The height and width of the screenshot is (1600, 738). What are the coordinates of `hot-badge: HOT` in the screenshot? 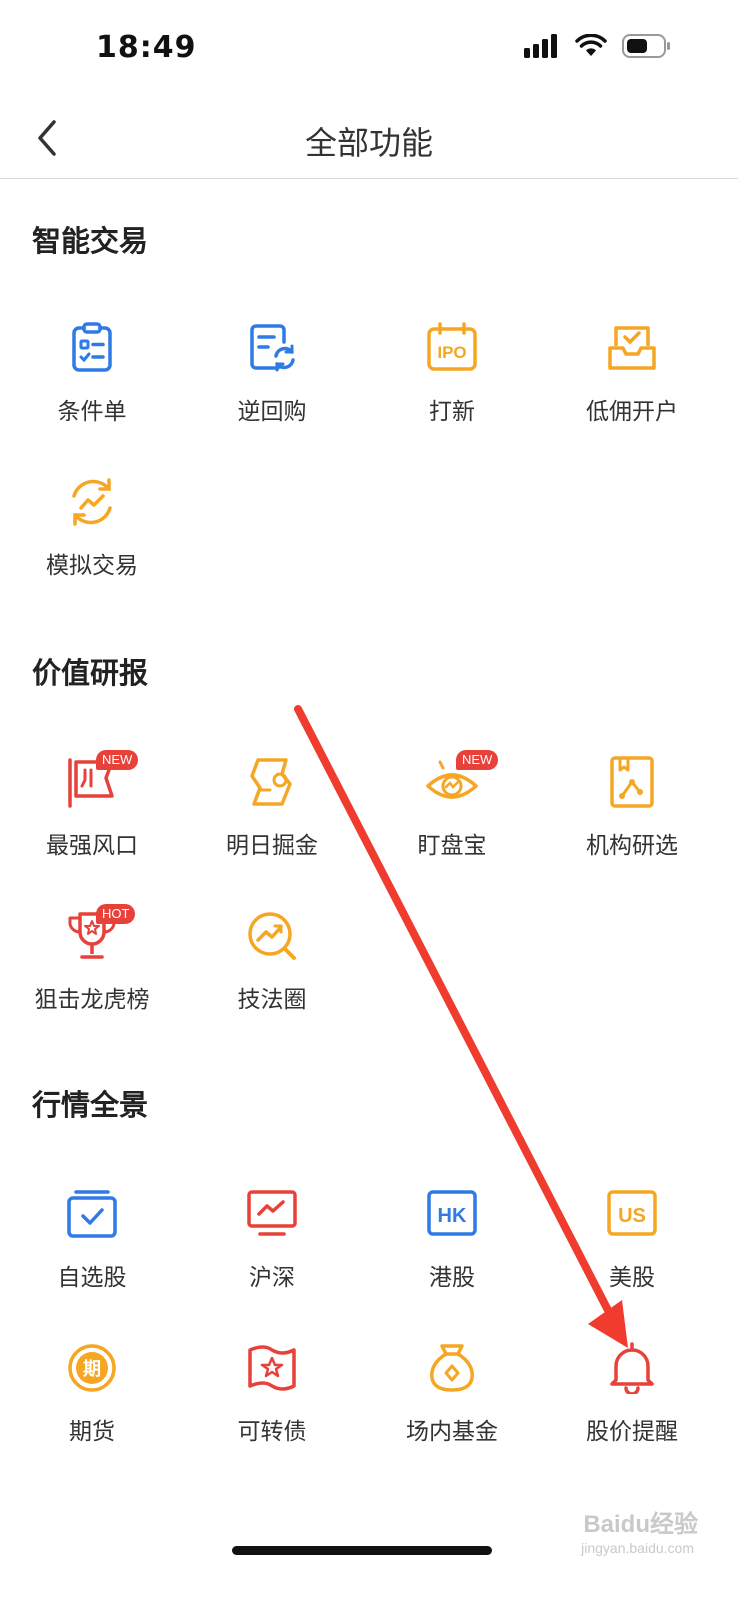 It's located at (116, 914).